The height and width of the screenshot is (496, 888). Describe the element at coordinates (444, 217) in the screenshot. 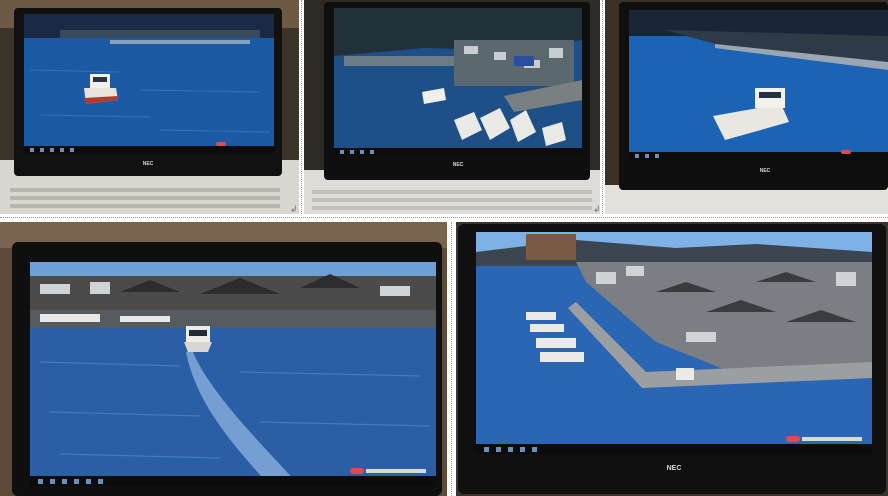

I see `separator-horizontal` at that location.